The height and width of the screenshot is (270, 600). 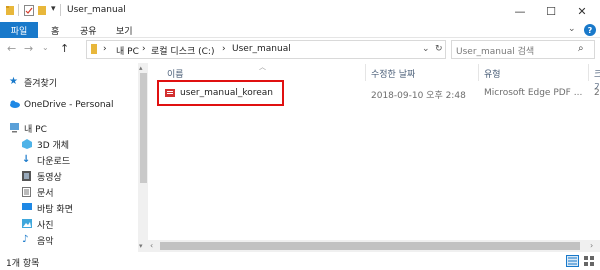 What do you see at coordinates (495, 50) in the screenshot?
I see `search-placeholder: User_manual 검색` at bounding box center [495, 50].